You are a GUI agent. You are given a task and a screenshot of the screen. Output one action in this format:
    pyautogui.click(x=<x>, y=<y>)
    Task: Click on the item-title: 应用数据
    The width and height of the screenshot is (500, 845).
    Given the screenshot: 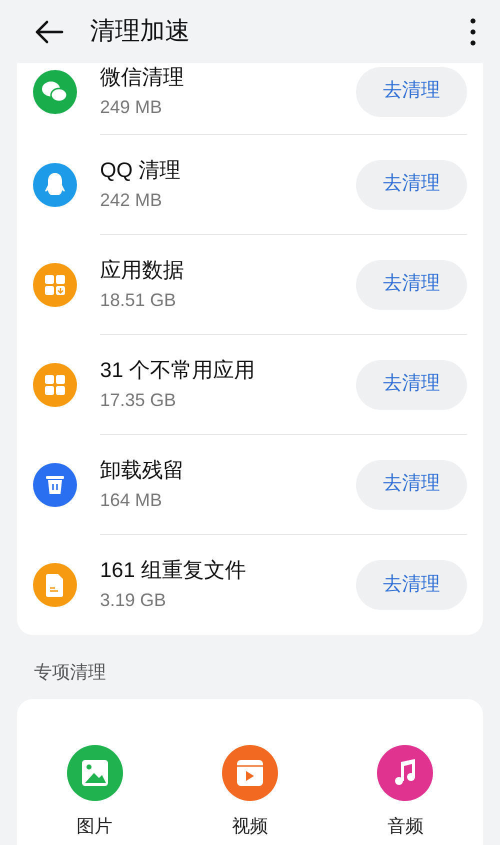 What is the action you would take?
    pyautogui.click(x=142, y=271)
    